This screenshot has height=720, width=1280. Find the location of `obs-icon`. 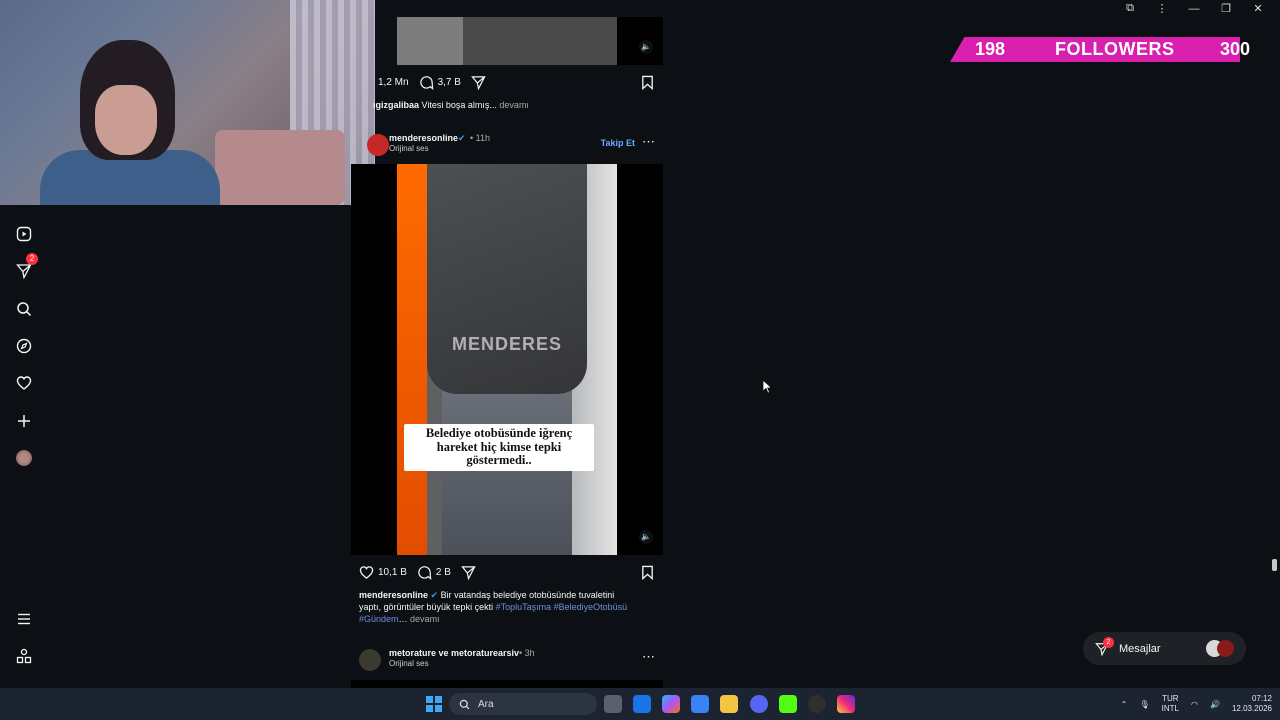

obs-icon is located at coordinates (817, 704).